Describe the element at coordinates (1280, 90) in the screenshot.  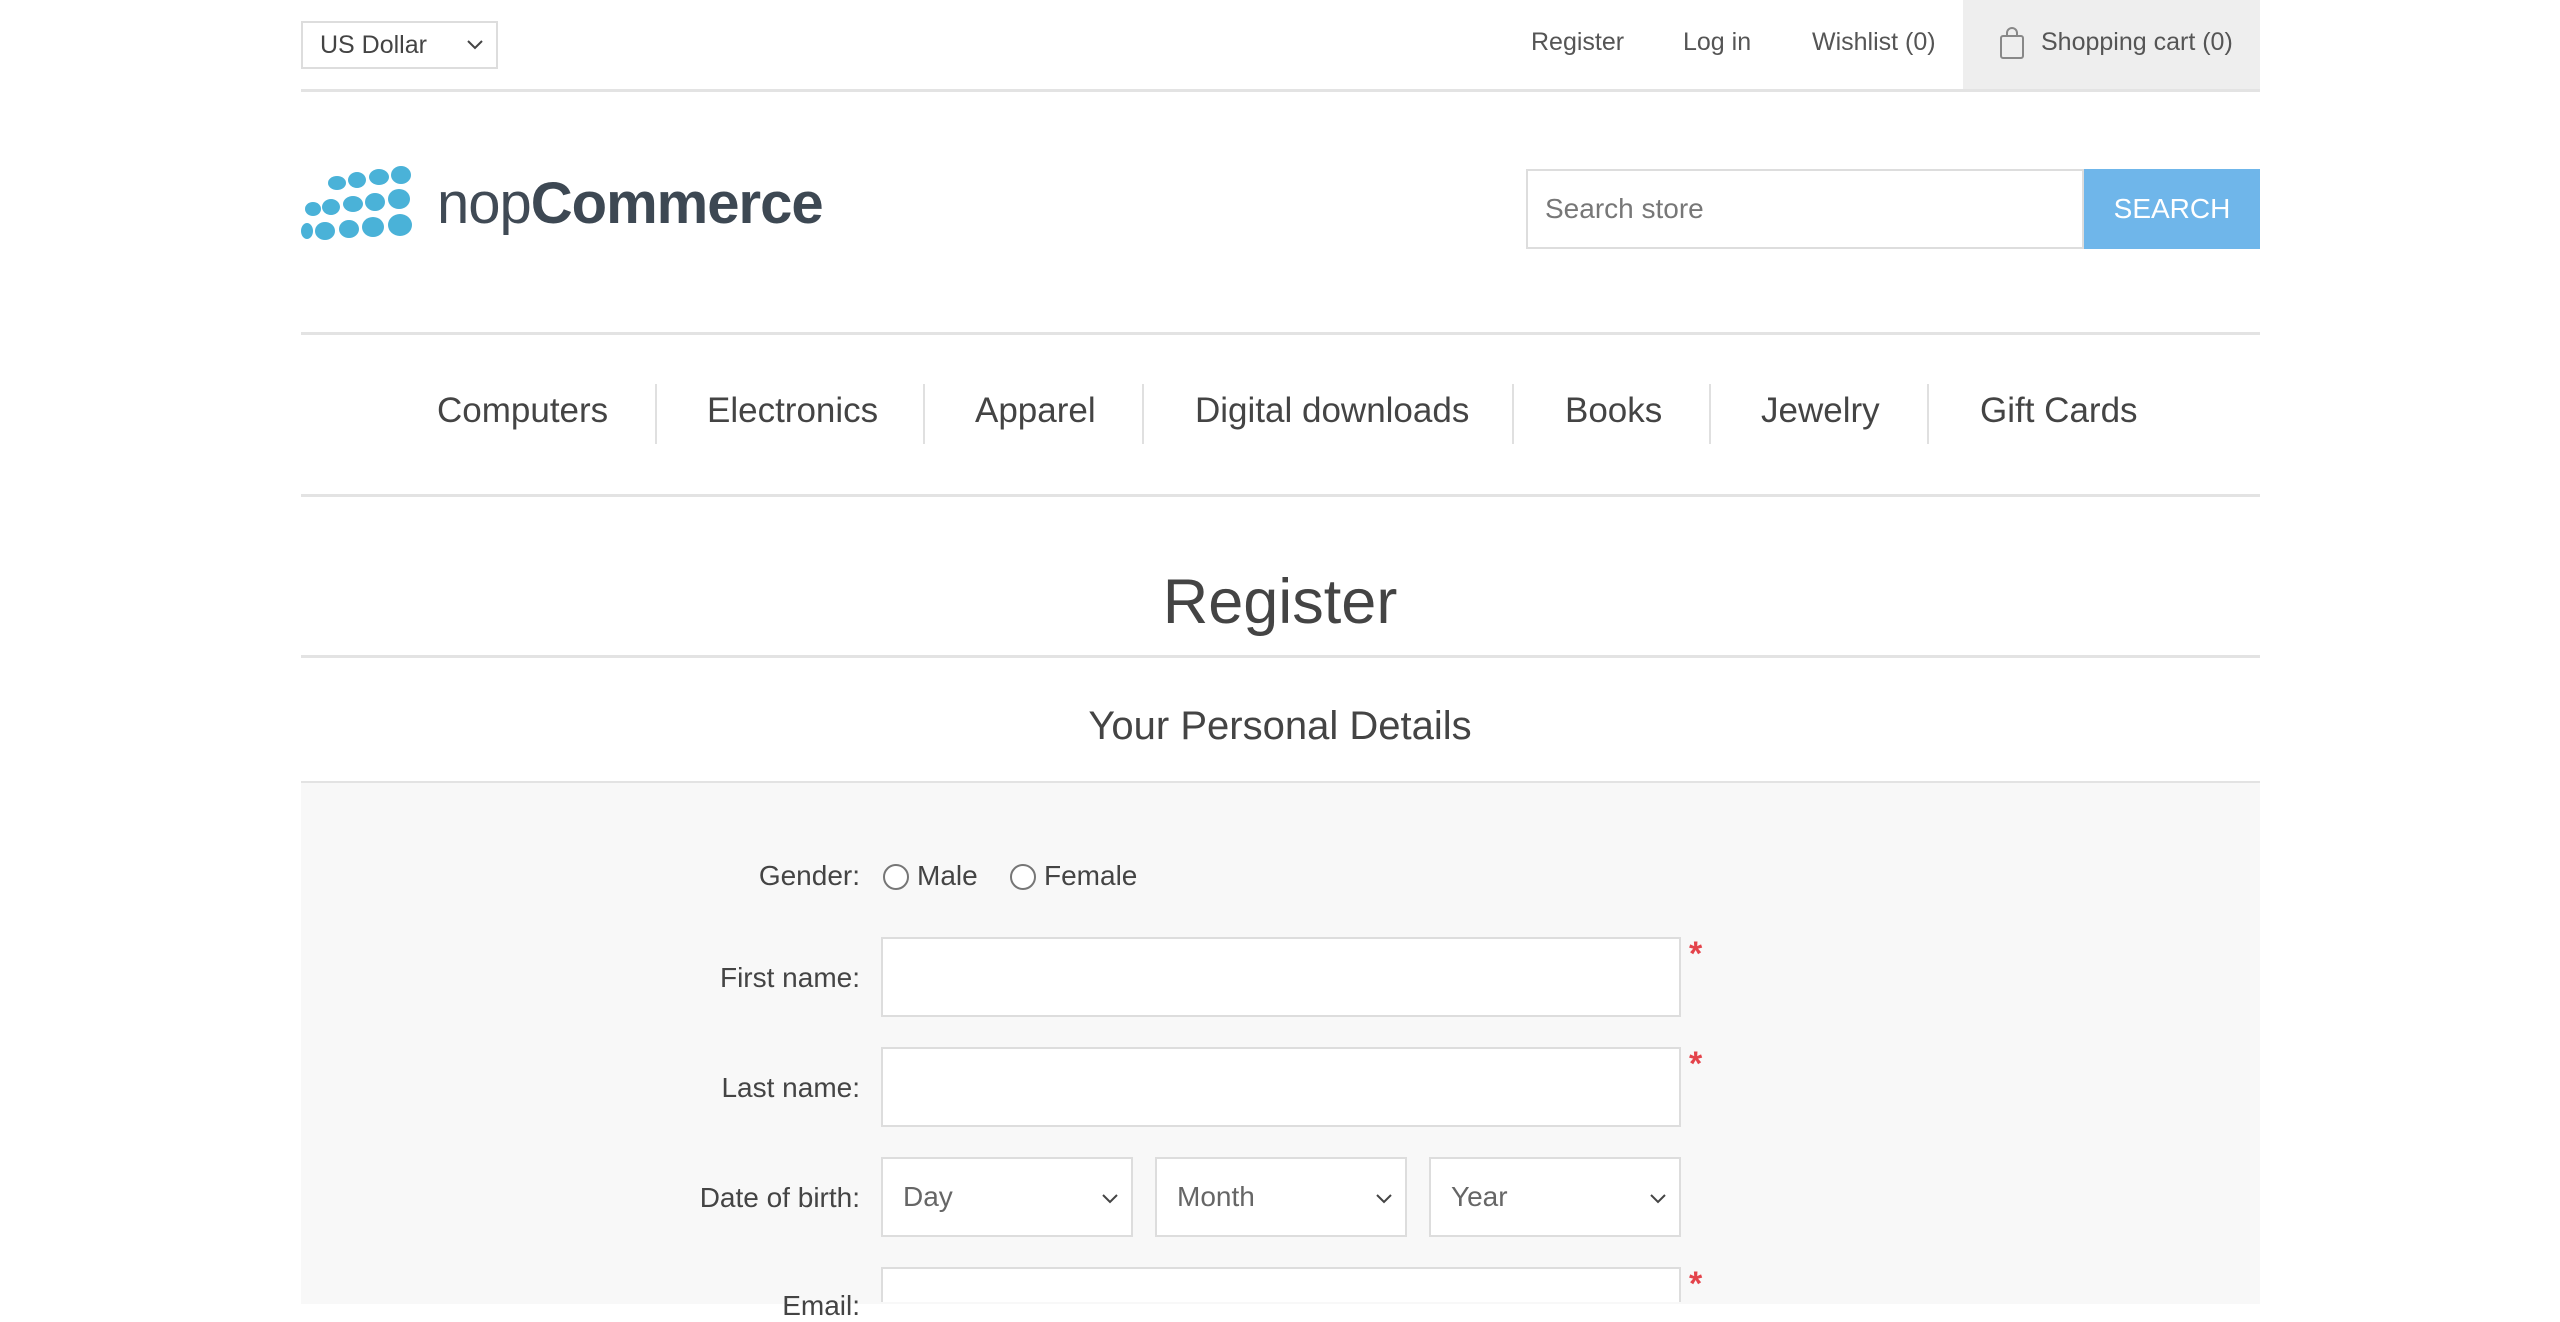
I see `header-divider` at that location.